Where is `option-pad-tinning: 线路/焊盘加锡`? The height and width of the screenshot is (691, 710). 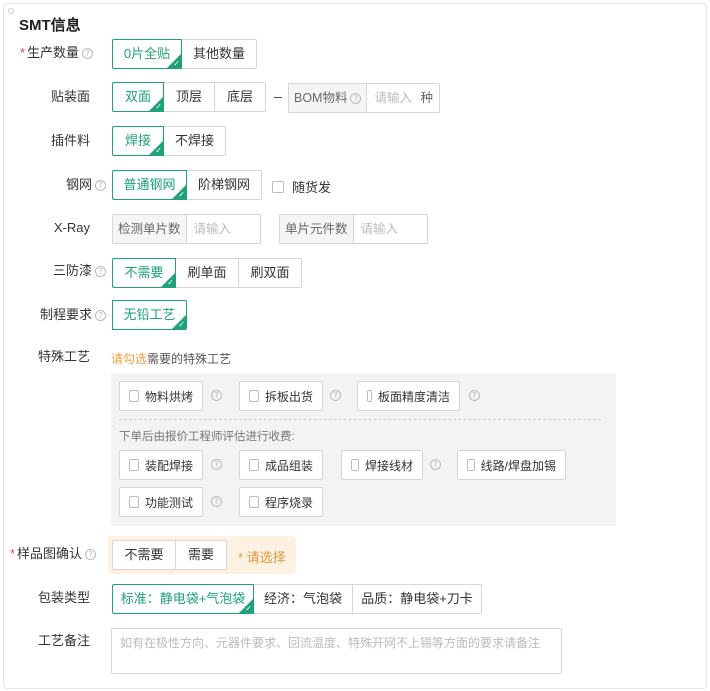
option-pad-tinning: 线路/焊盘加锡 is located at coordinates (511, 465).